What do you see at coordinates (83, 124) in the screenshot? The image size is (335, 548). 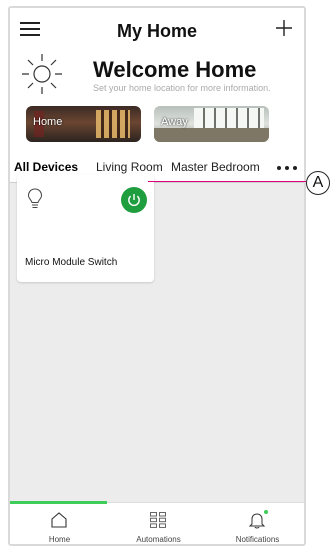 I see `scene-home: Home` at bounding box center [83, 124].